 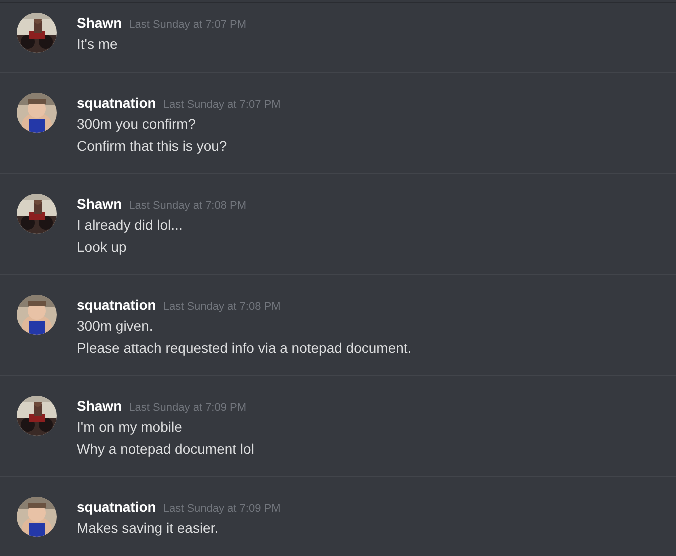 I want to click on message-text: It's me, so click(x=97, y=44).